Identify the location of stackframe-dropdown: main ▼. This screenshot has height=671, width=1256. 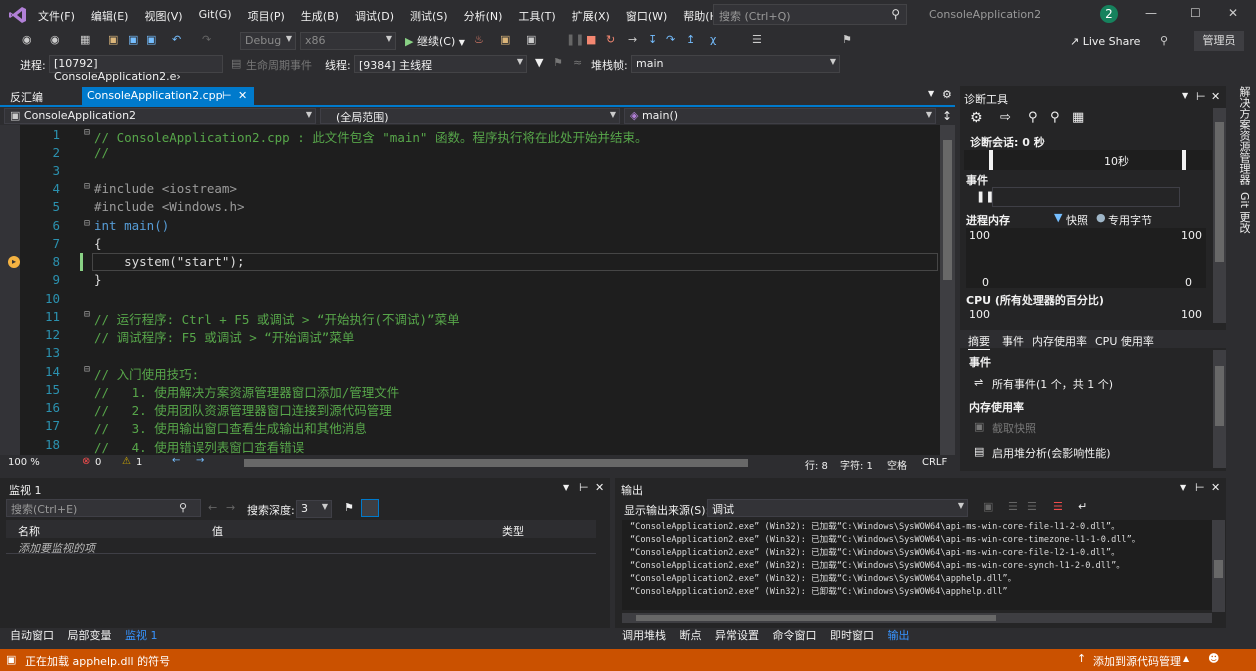
(735, 64).